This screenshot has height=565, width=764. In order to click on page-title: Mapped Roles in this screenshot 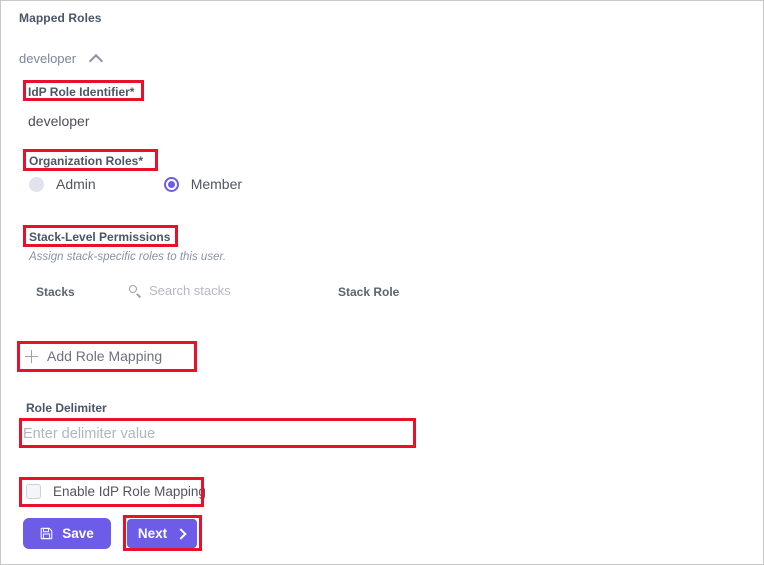, I will do `click(60, 18)`.